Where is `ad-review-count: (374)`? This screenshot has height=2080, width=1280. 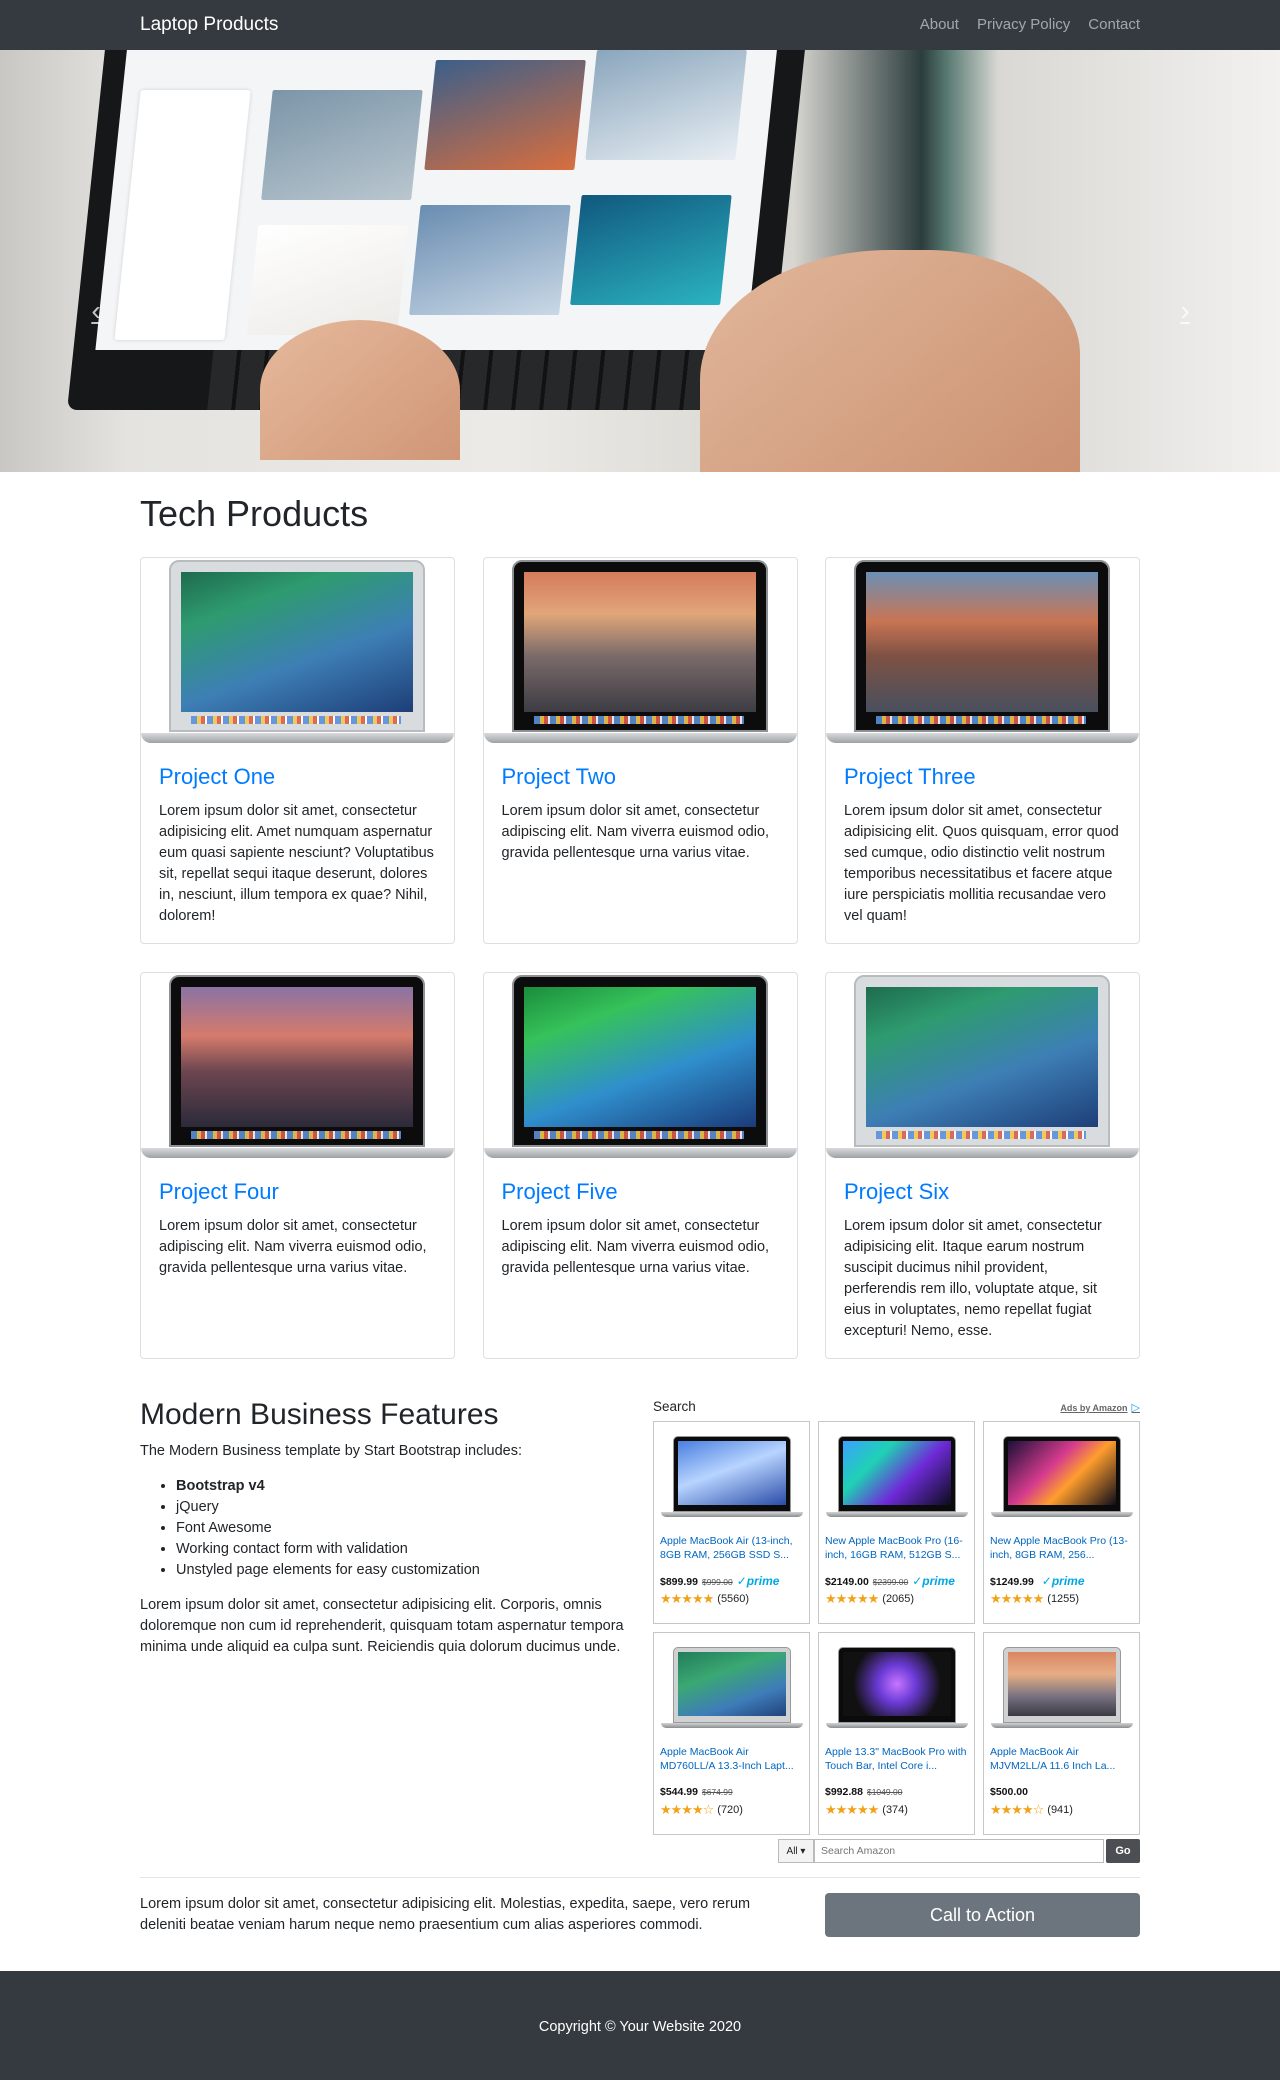
ad-review-count: (374) is located at coordinates (895, 1810).